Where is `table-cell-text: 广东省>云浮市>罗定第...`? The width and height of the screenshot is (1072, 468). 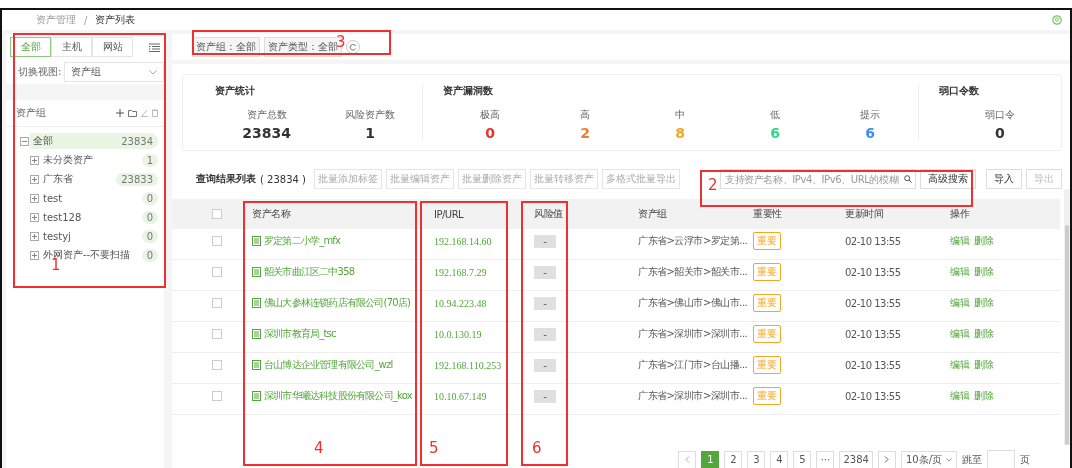
table-cell-text: 广东省>云浮市>罗定第... is located at coordinates (693, 241).